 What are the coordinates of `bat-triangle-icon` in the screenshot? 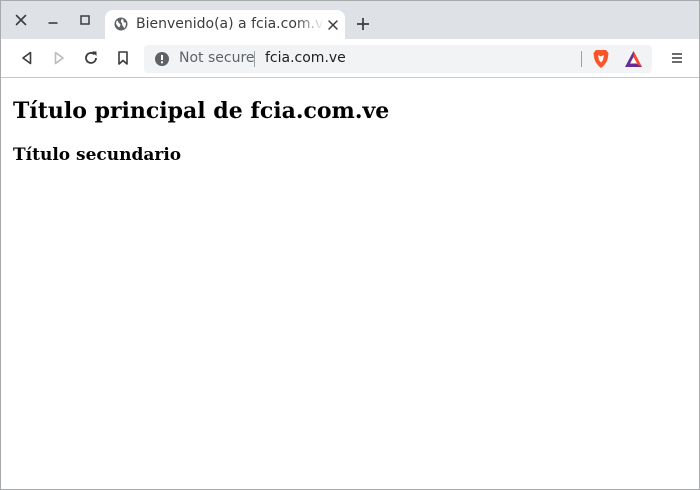 It's located at (633, 59).